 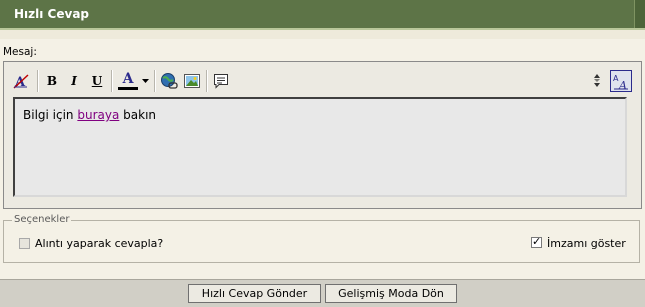 I want to click on submit-quick-reply-button: Hızlı Cevap Gönder, so click(x=254, y=293).